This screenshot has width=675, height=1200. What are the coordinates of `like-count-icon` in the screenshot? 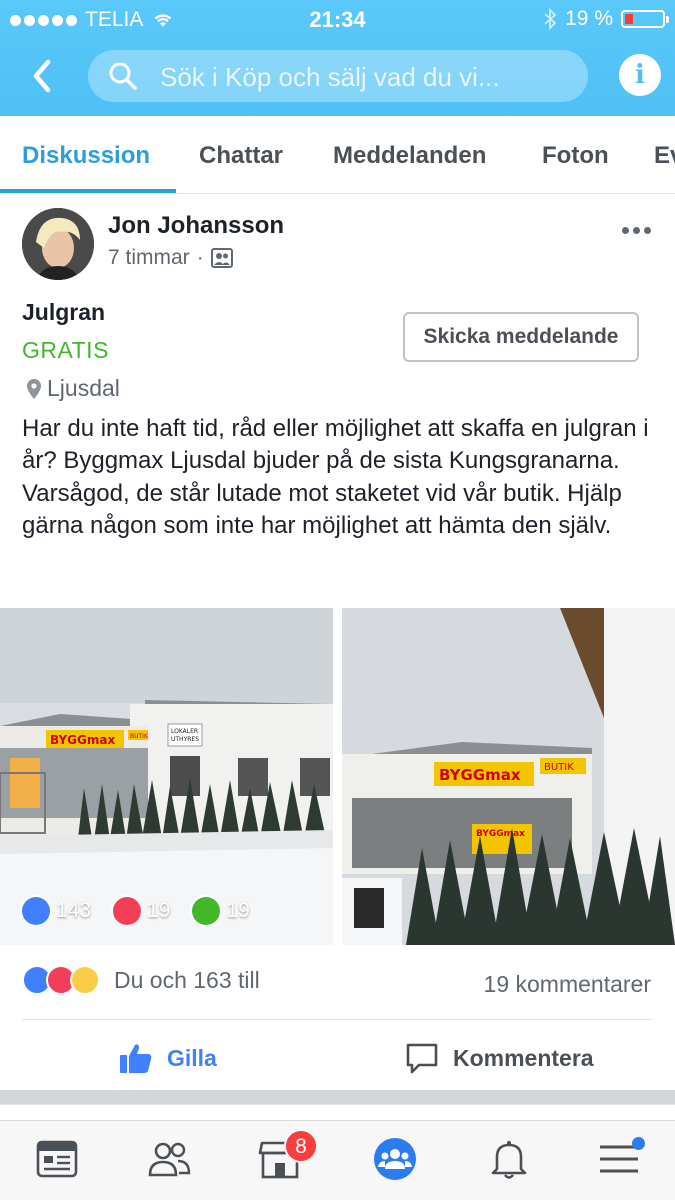 It's located at (36, 911).